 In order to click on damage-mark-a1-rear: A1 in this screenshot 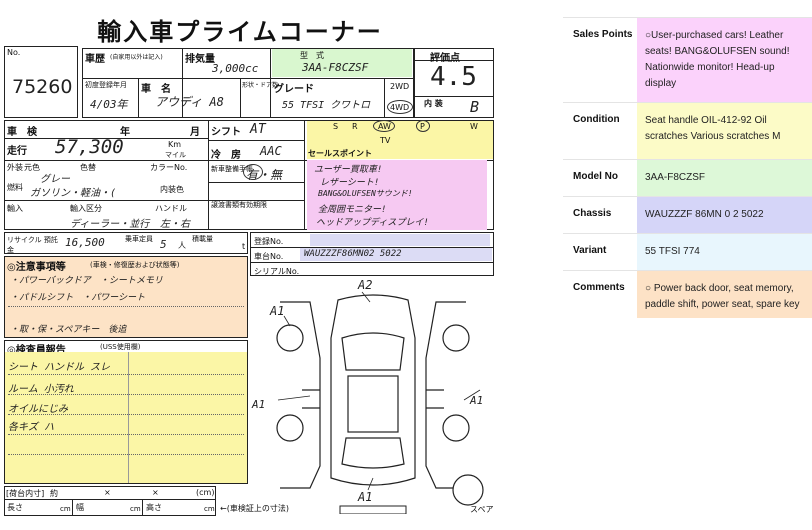, I will do `click(365, 497)`.